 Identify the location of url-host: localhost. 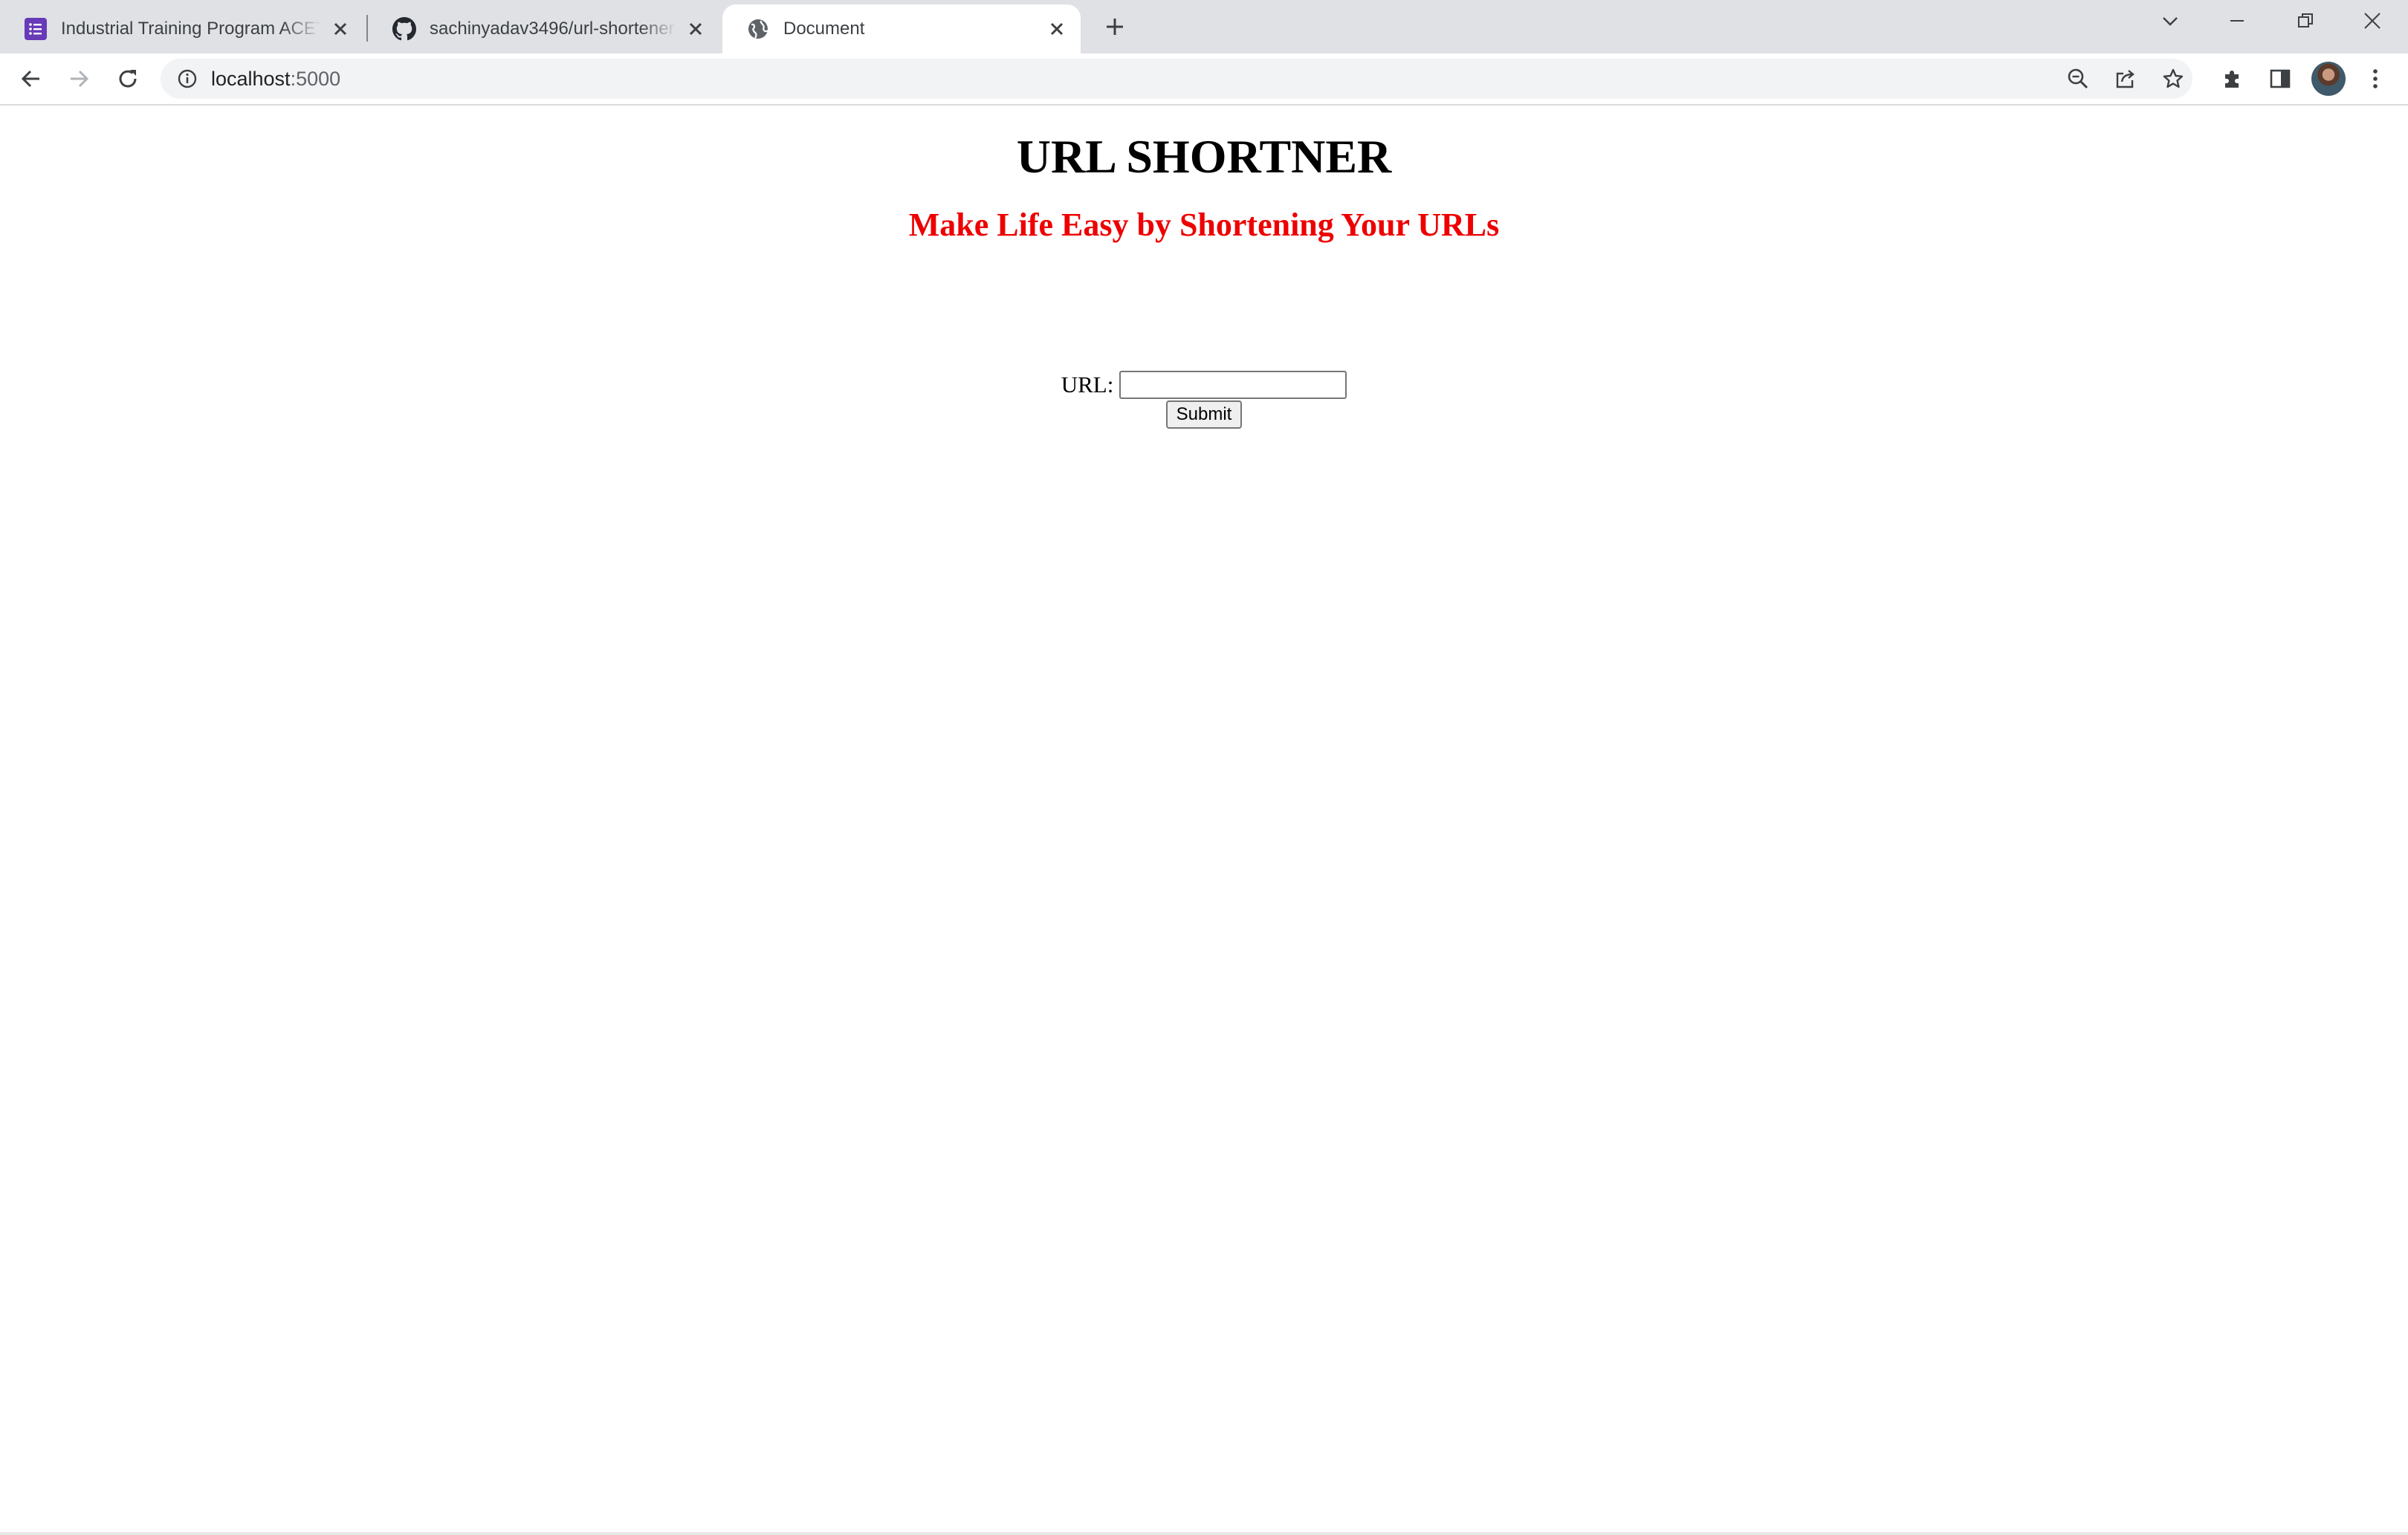
(251, 79).